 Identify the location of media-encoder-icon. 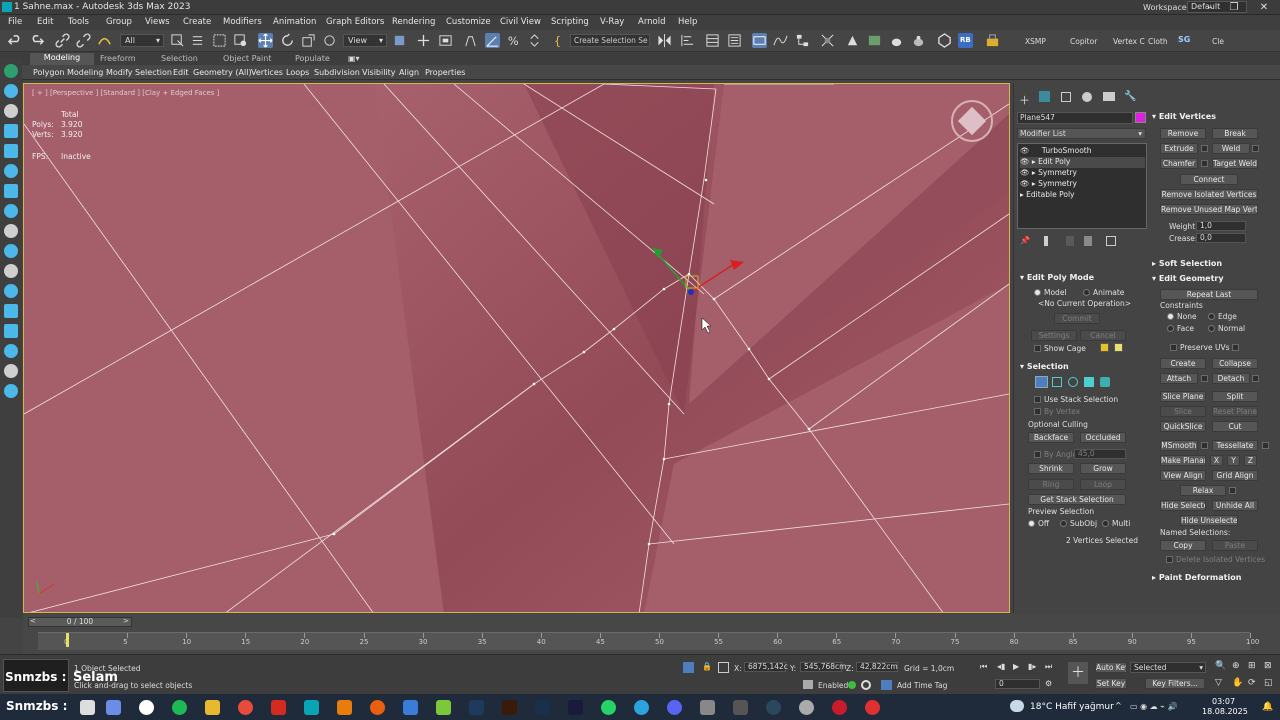
(575, 707).